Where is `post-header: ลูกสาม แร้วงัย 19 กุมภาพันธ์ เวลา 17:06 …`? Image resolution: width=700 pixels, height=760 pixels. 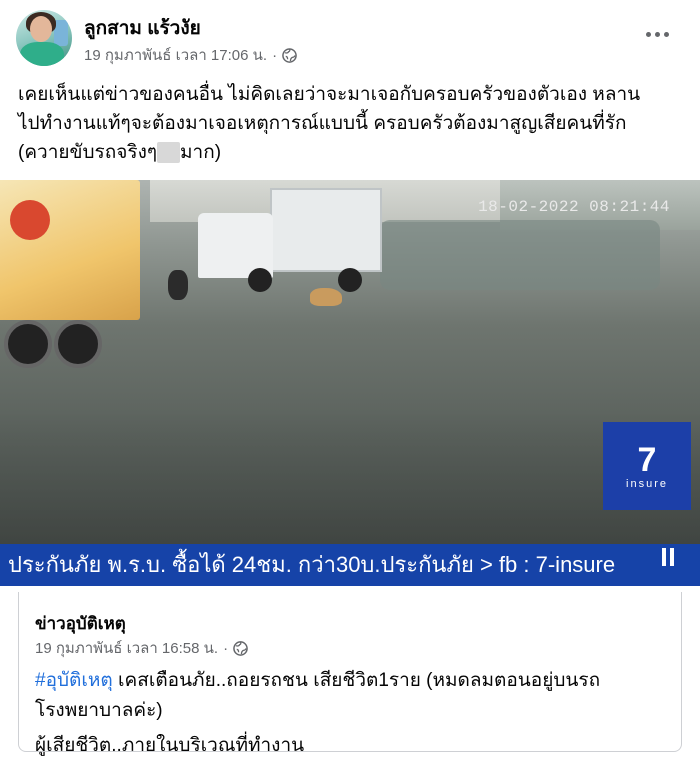
post-header: ลูกสาม แร้วงัย 19 กุมภาพันธ์ เวลา 17:06 … is located at coordinates (350, 35).